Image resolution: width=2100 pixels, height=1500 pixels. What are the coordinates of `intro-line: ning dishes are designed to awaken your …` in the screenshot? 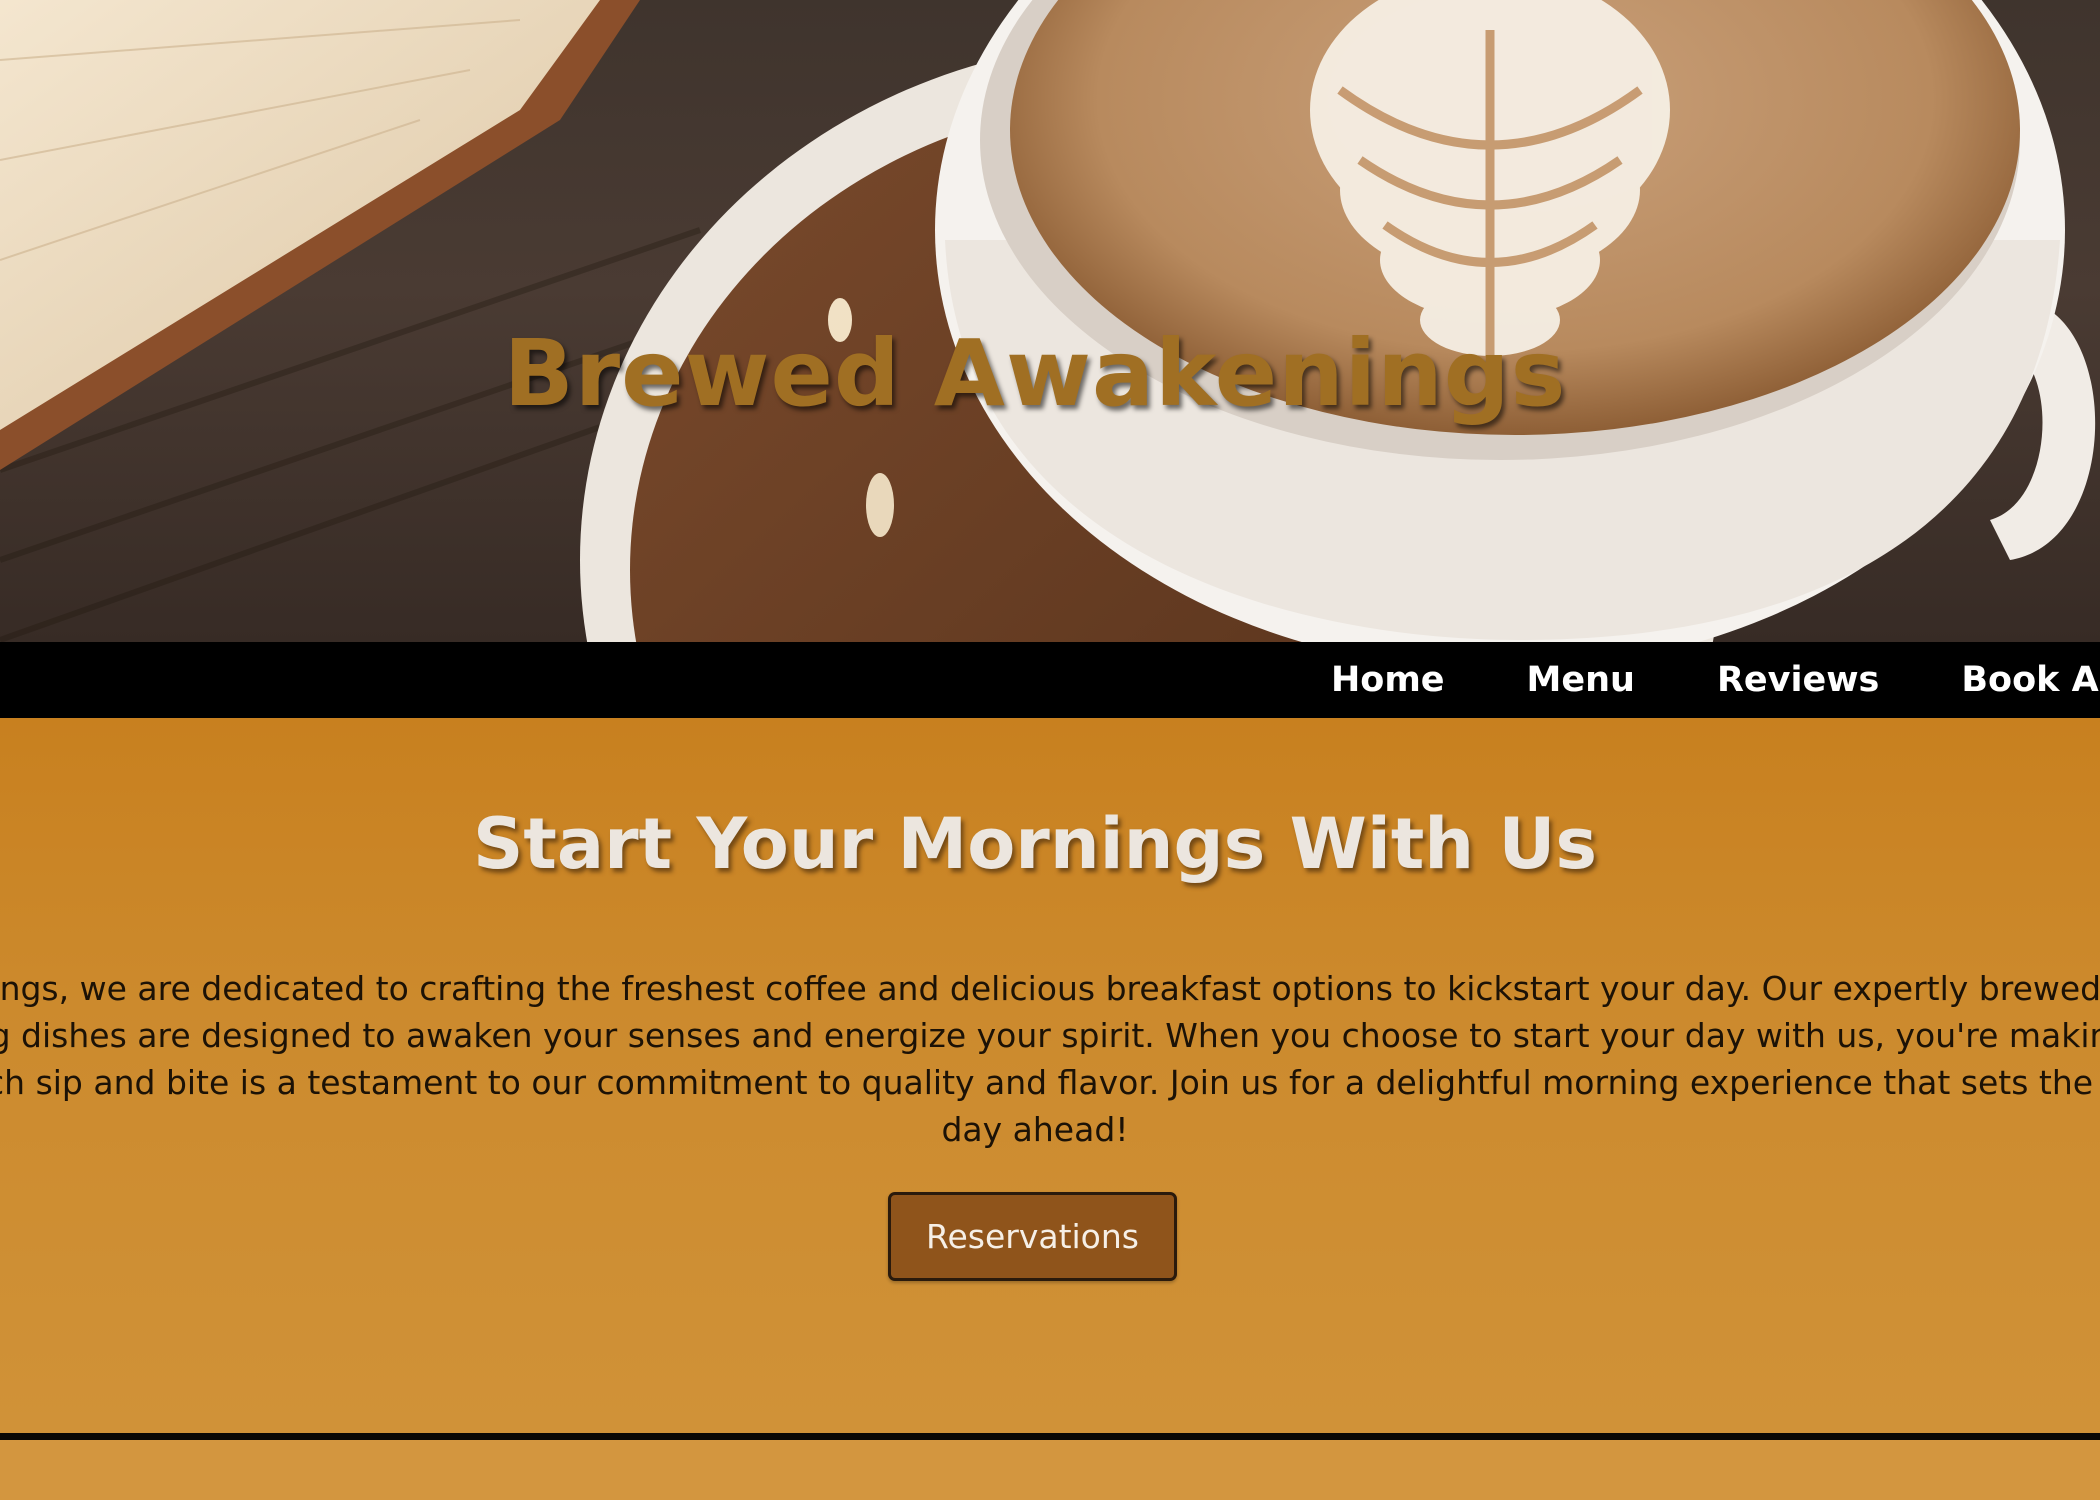 It's located at (1050, 1035).